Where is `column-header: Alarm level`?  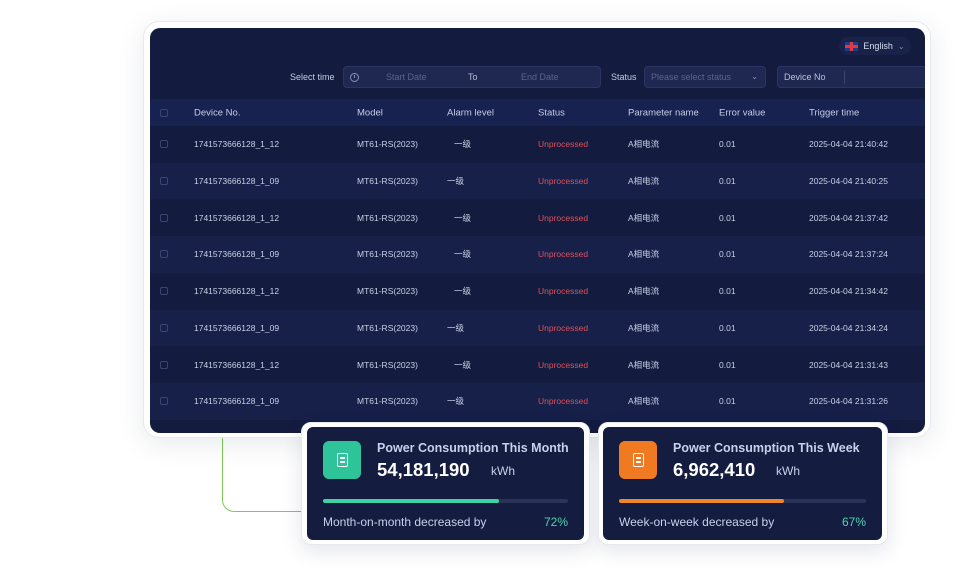 column-header: Alarm level is located at coordinates (470, 112).